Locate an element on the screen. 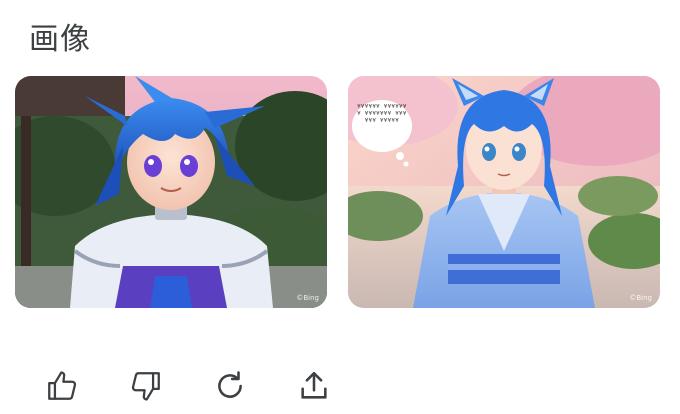  section-title: 画像 is located at coordinates (60, 39).